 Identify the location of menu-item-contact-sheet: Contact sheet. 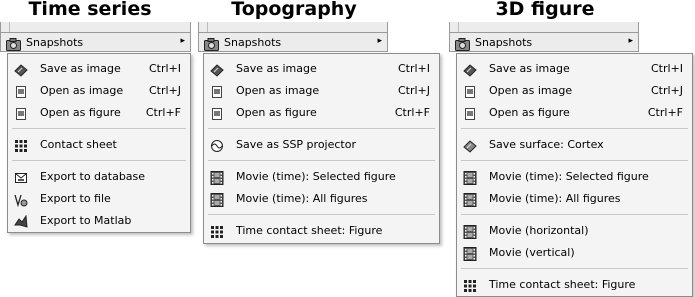
(99, 145).